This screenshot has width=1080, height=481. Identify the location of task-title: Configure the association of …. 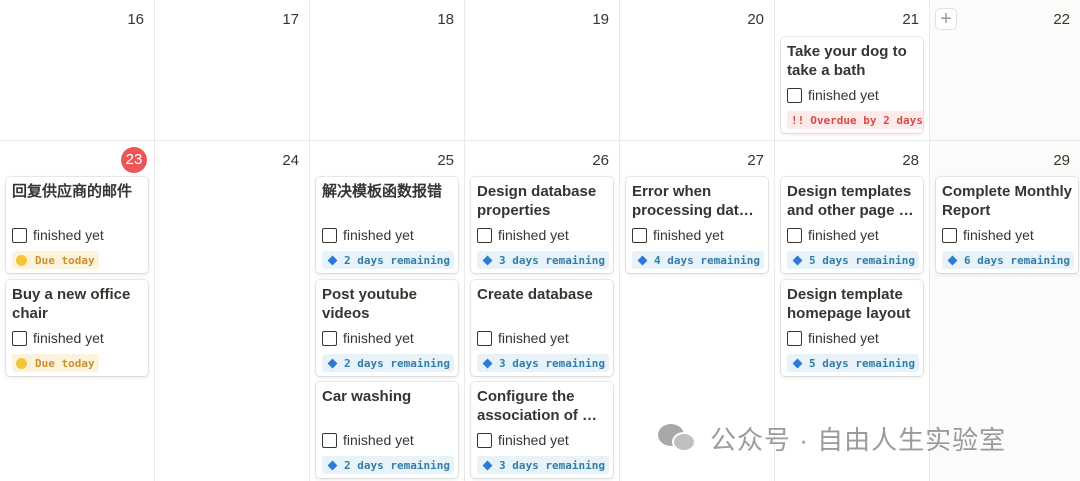
(537, 406).